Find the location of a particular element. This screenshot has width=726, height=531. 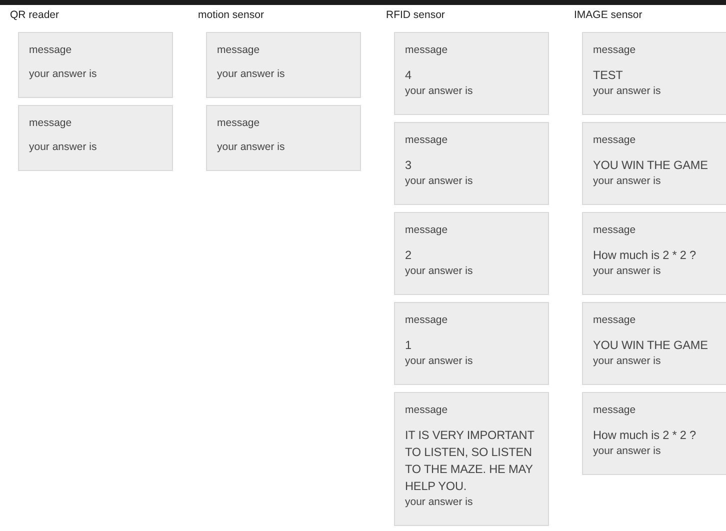

message-text: 3 is located at coordinates (408, 165).